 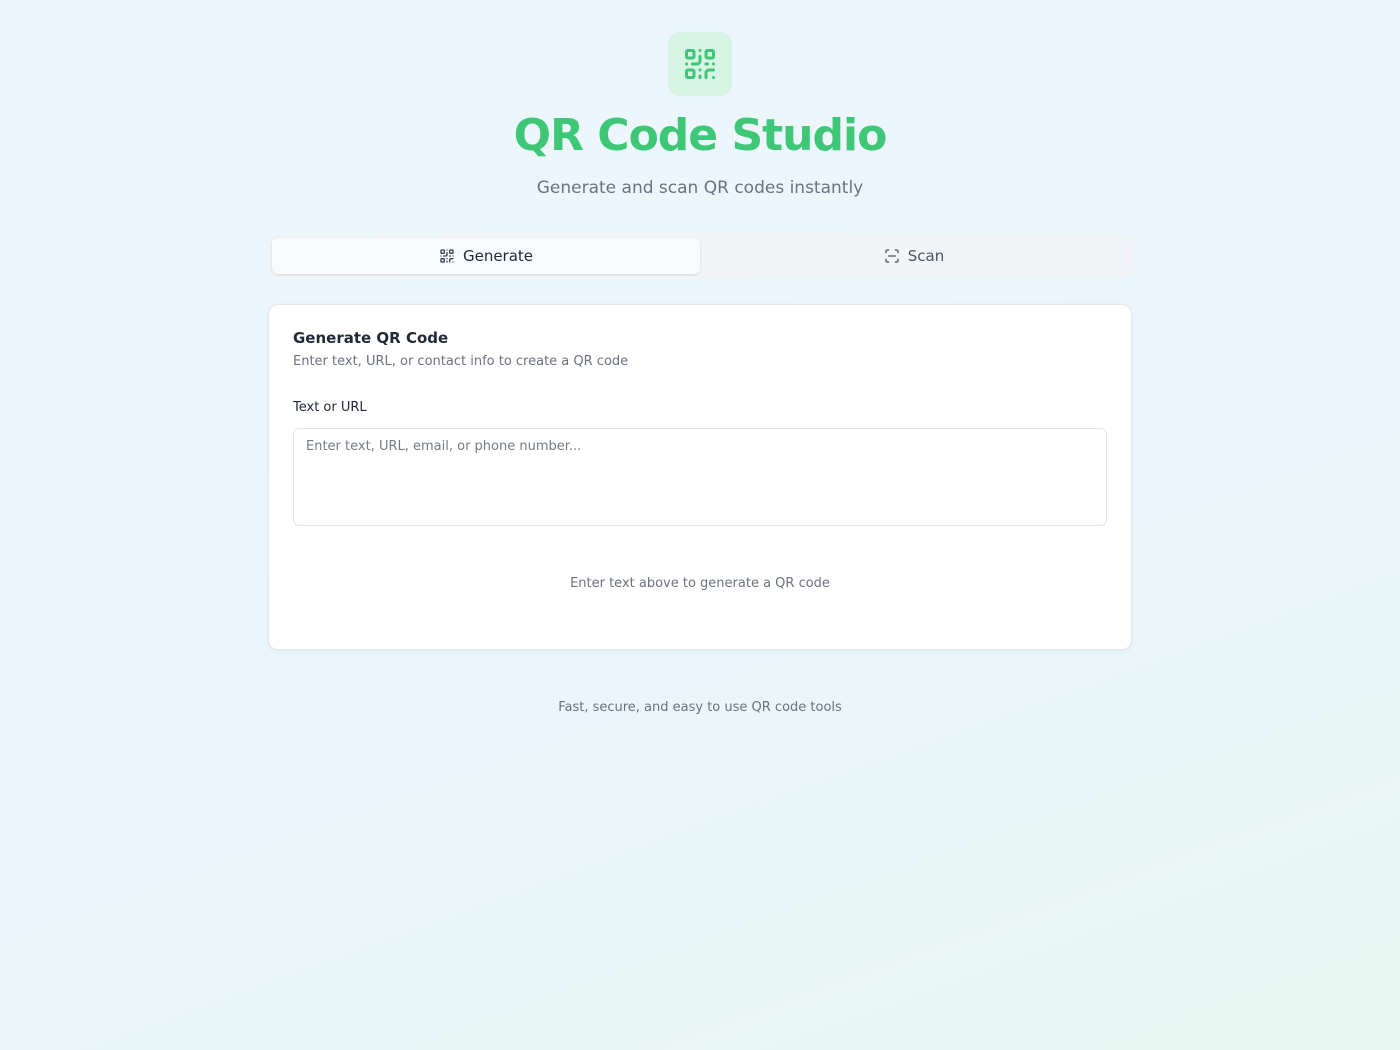 I want to click on app-logo, so click(x=700, y=64).